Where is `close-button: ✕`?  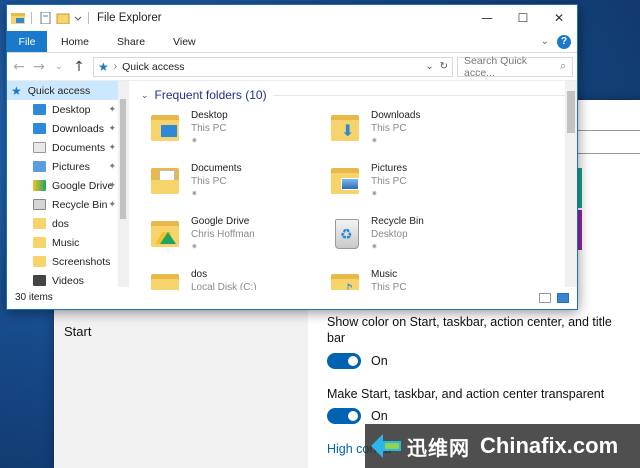 close-button: ✕ is located at coordinates (559, 18).